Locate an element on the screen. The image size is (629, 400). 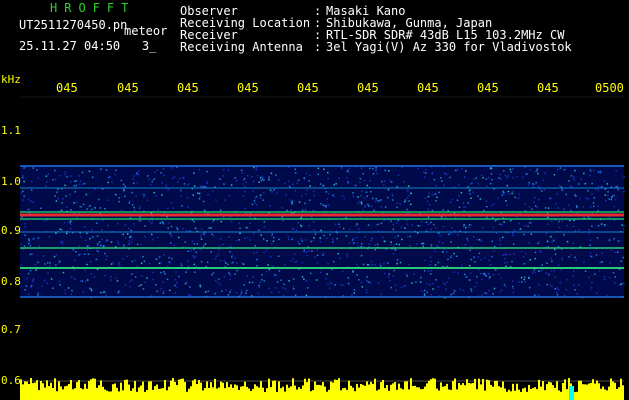
frequency-unit-label: kHz is located at coordinates (11, 79).